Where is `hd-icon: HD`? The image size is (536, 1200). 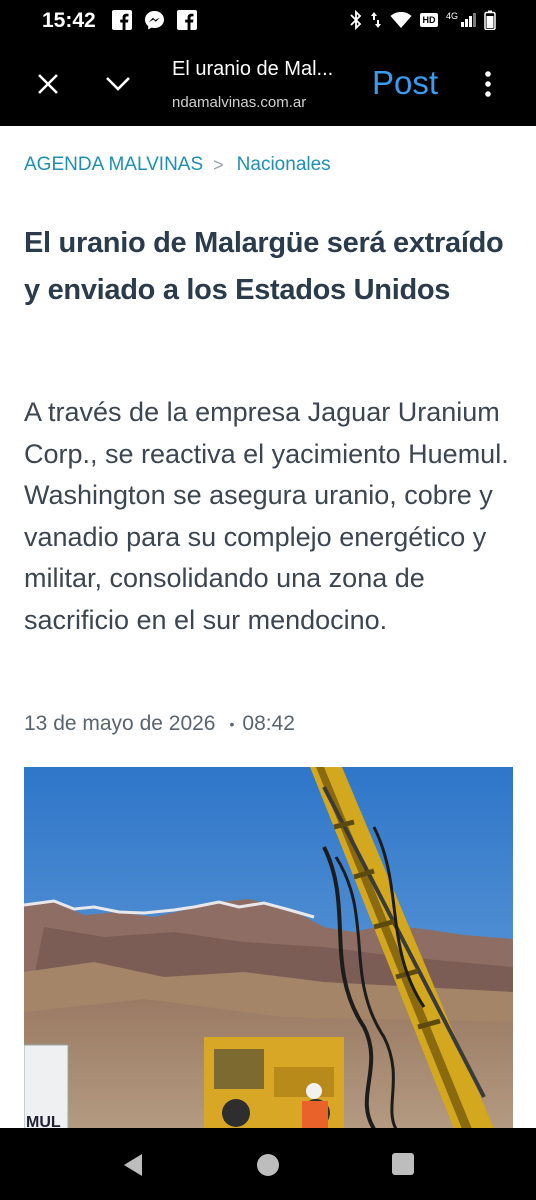
hd-icon: HD is located at coordinates (428, 20).